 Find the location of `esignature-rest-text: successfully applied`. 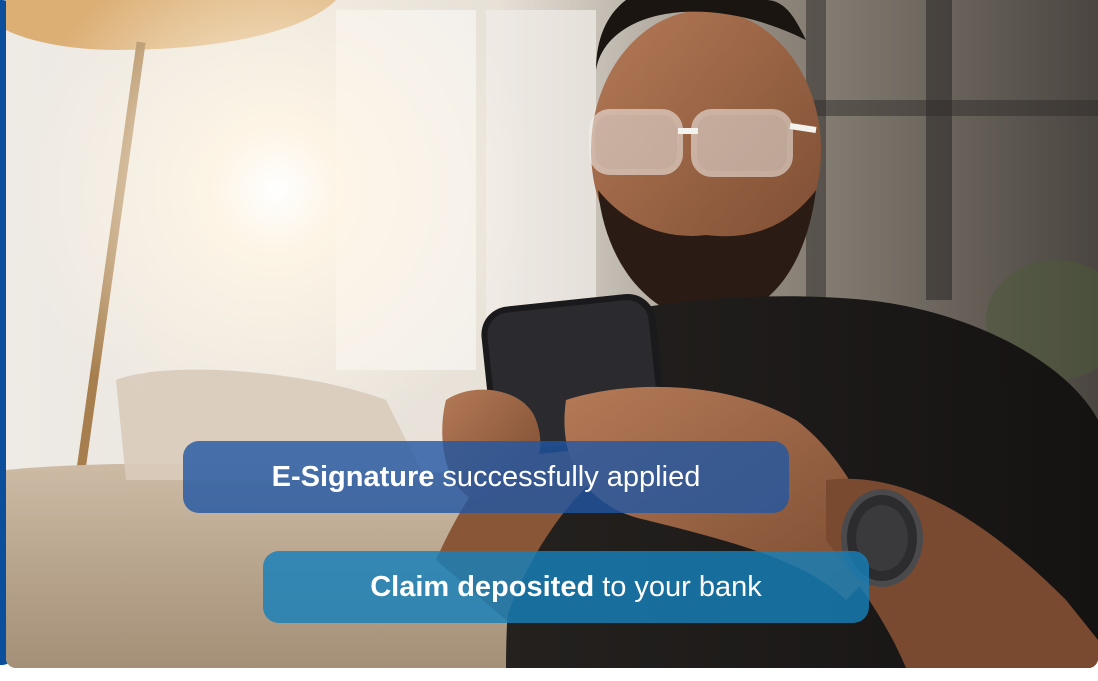

esignature-rest-text: successfully applied is located at coordinates (571, 476).